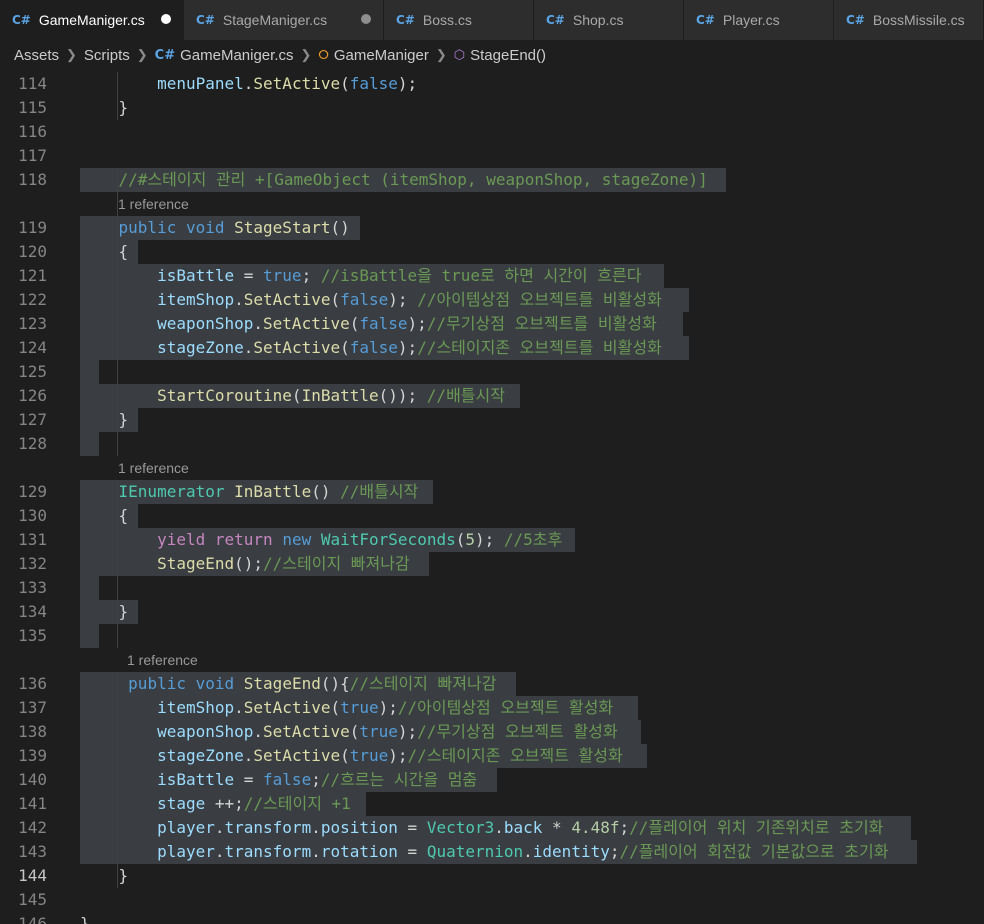 This screenshot has width=984, height=924. I want to click on code-line: 134 }, so click(492, 612).